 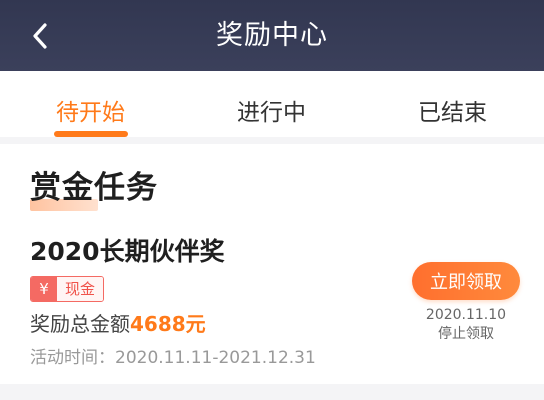 I want to click on tab-ongoing: 进行中, so click(x=271, y=104).